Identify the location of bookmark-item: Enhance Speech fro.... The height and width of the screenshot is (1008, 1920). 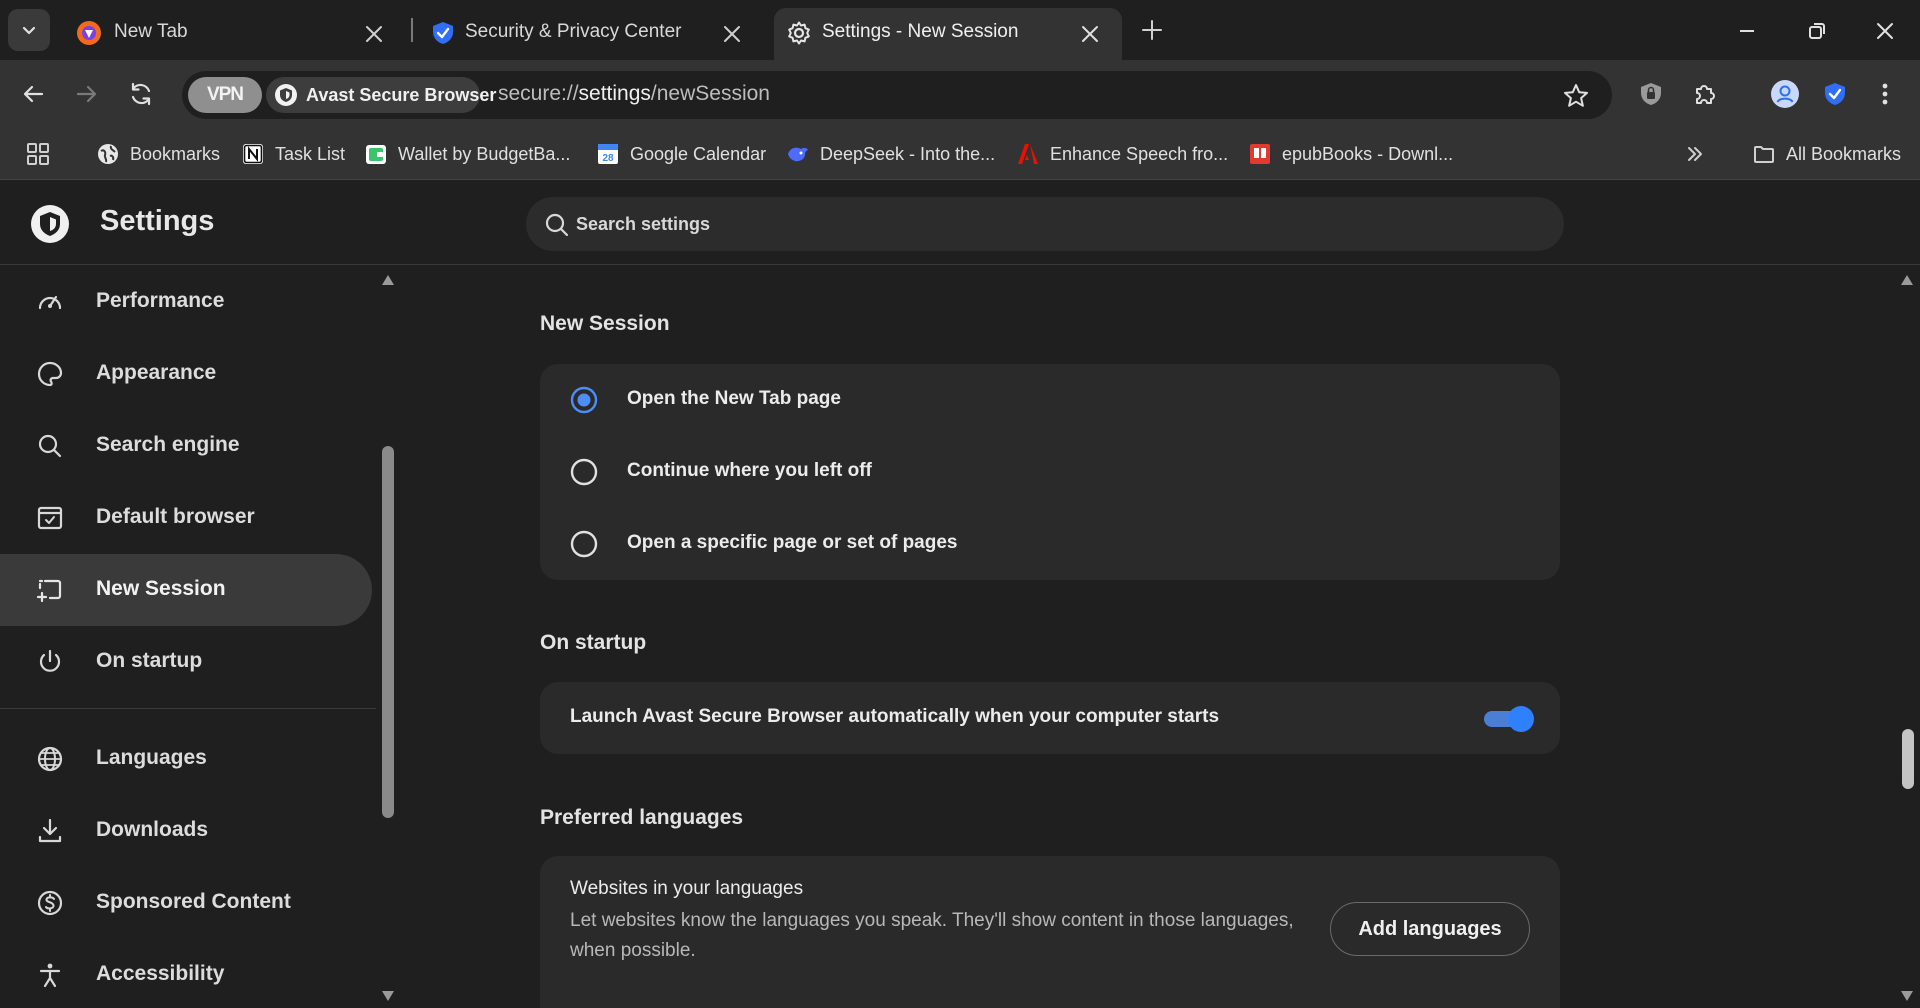
(1122, 154).